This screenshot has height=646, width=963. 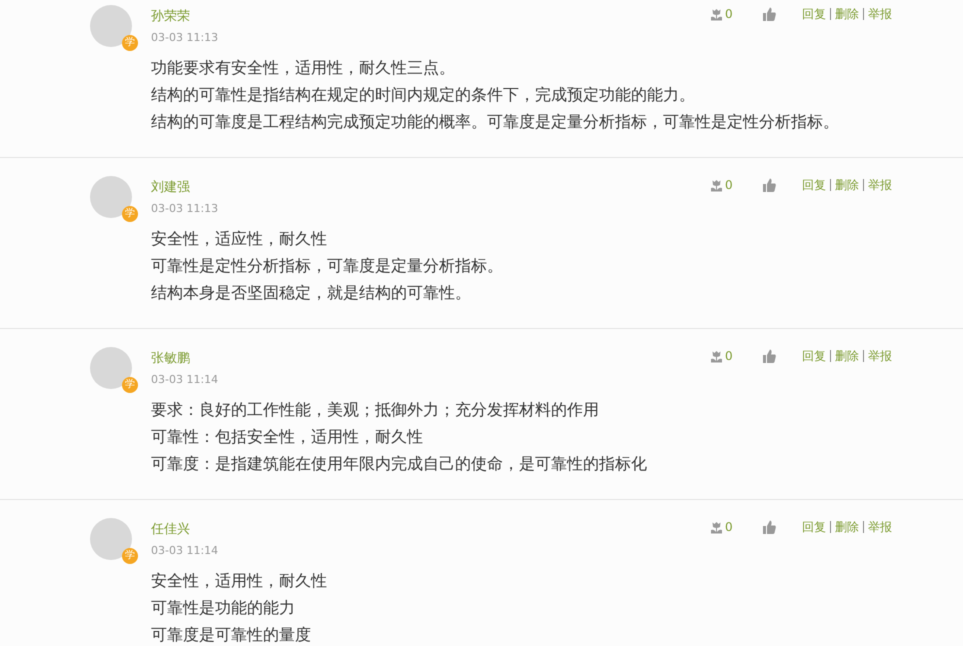 I want to click on comment-text: 可靠性是功能的能力, so click(x=223, y=608).